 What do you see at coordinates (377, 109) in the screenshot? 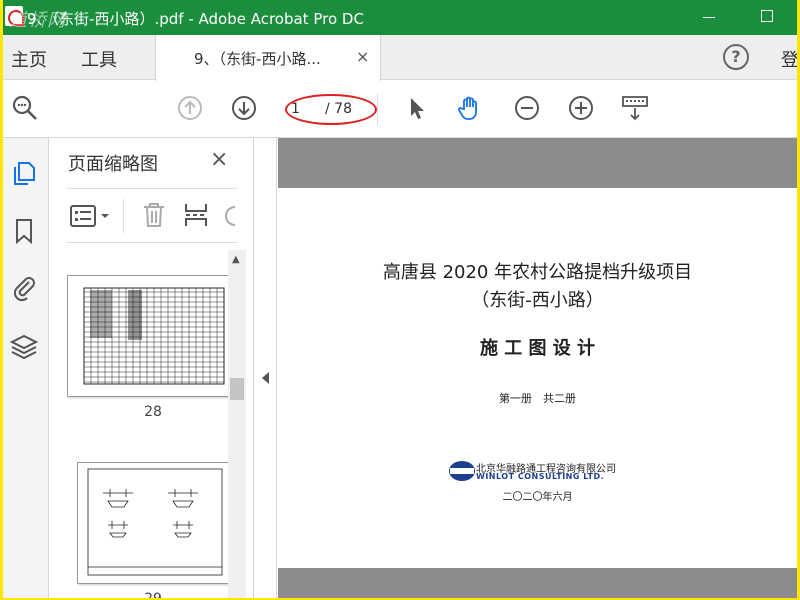
I see `toolbar-divider` at bounding box center [377, 109].